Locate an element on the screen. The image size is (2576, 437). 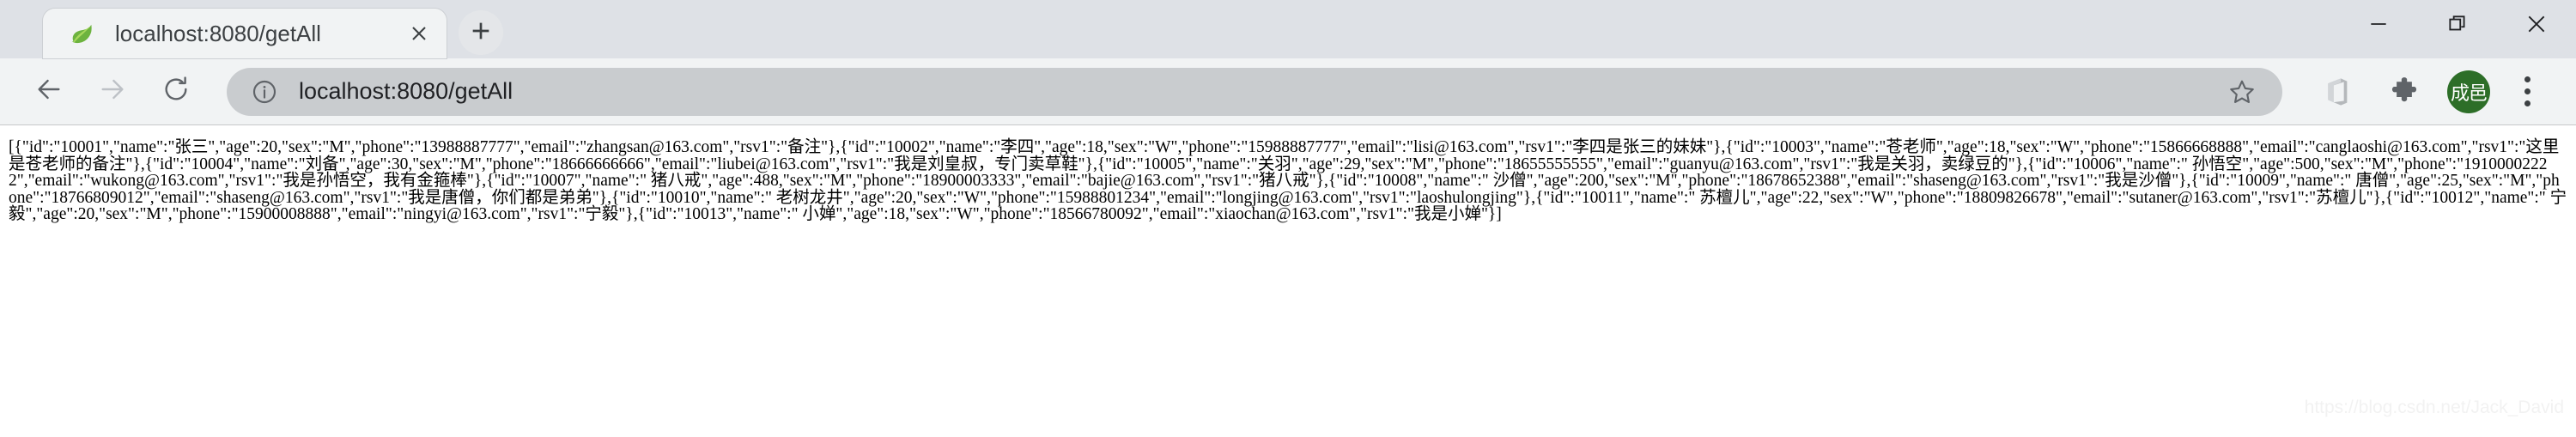
new-tab-button is located at coordinates (481, 32).